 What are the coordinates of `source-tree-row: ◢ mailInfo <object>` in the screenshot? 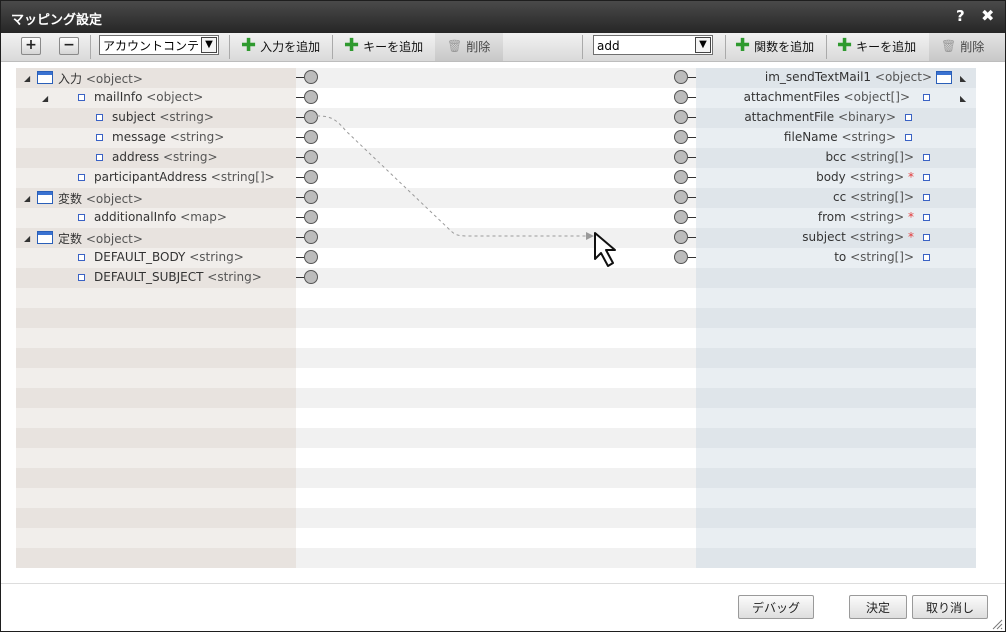 It's located at (156, 98).